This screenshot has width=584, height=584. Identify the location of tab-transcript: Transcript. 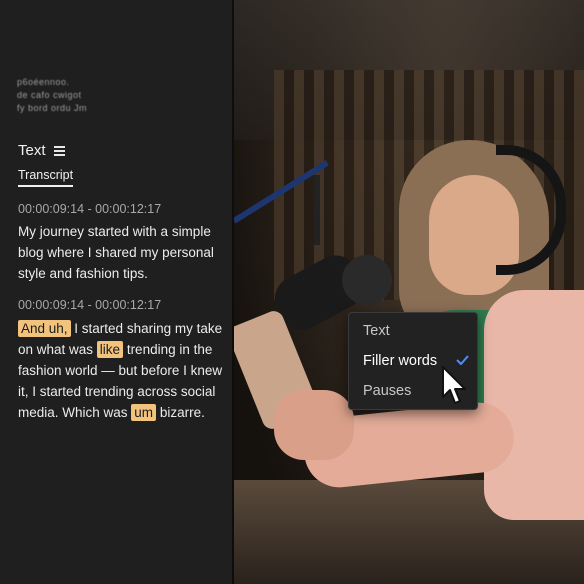
(46, 177).